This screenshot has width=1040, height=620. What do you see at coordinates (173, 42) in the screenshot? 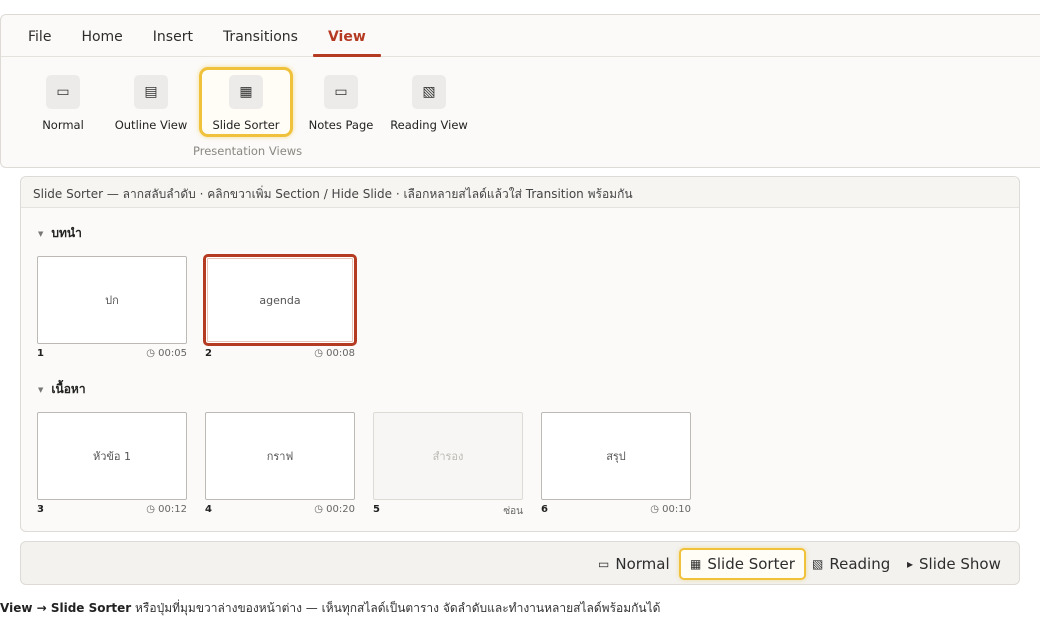
I see `tab-insert: Insert` at bounding box center [173, 42].